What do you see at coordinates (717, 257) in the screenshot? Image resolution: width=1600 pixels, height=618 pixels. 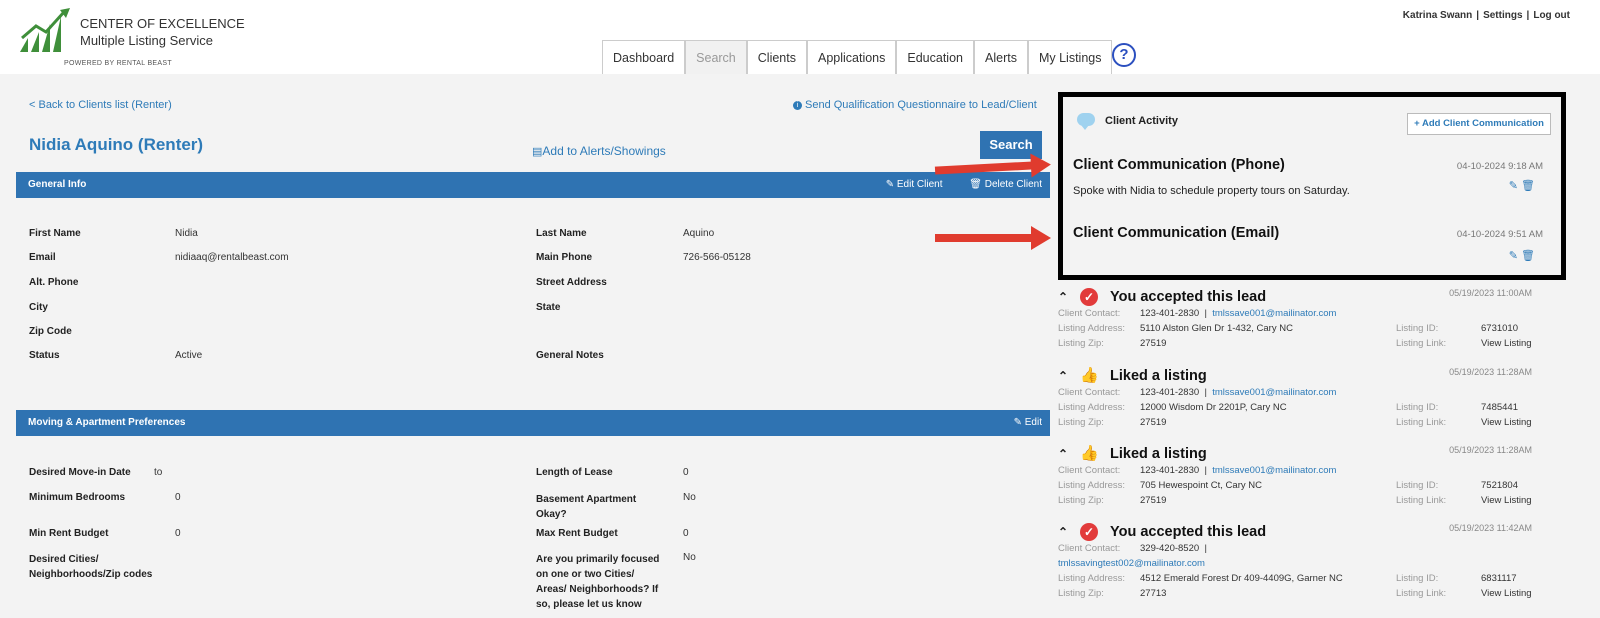 I see `main-phone-value: 726-566-05128` at bounding box center [717, 257].